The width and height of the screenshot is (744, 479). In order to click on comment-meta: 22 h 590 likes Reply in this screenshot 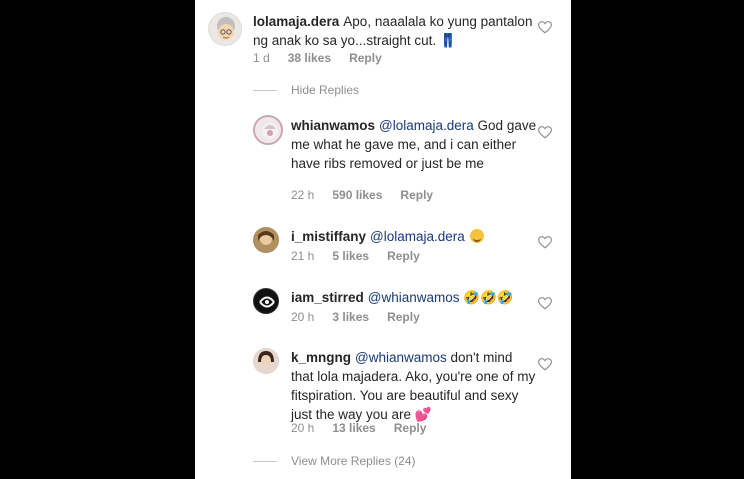, I will do `click(371, 195)`.